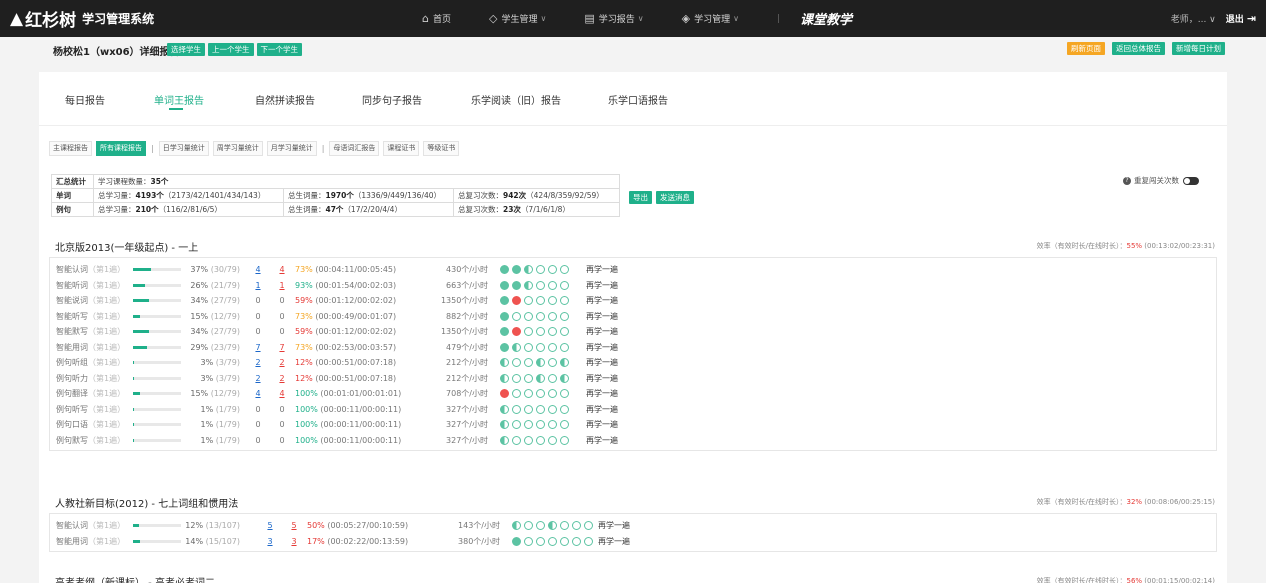 The width and height of the screenshot is (1266, 583). Describe the element at coordinates (186, 49) in the screenshot. I see `select-student-button: 选择学生` at that location.